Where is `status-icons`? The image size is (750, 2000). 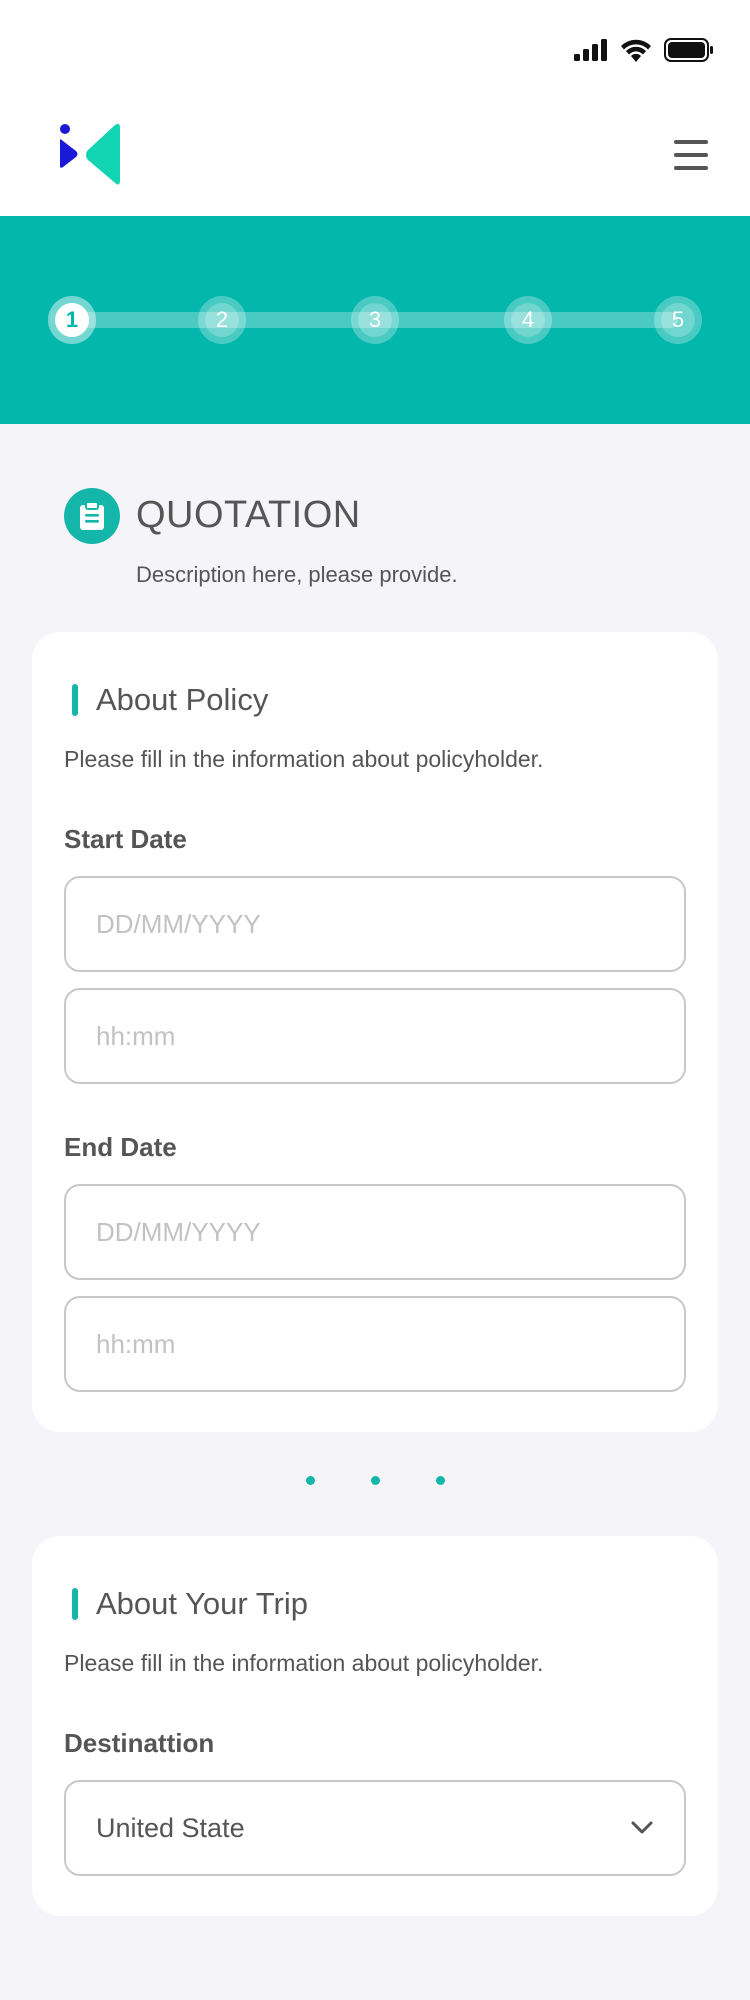
status-icons is located at coordinates (644, 50).